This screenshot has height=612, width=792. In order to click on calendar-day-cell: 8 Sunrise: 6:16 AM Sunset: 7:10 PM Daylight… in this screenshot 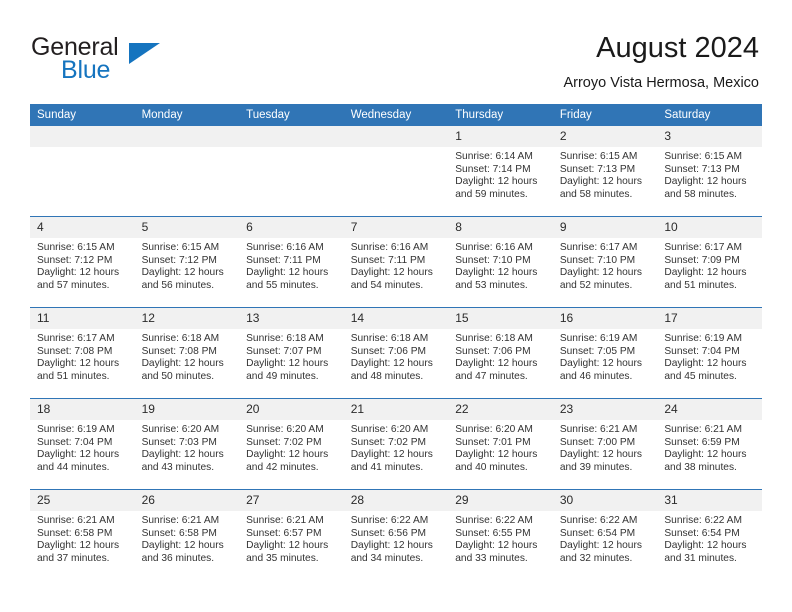, I will do `click(500, 262)`.